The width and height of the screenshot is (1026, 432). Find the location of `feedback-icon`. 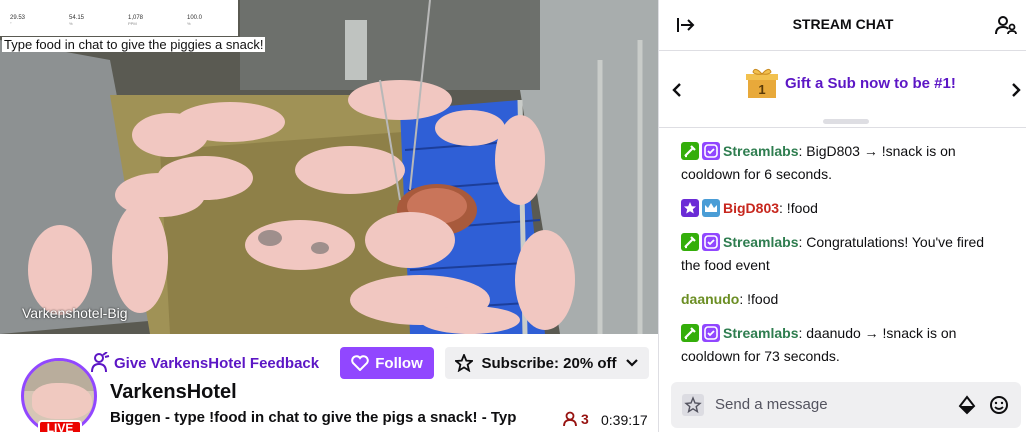

feedback-icon is located at coordinates (100, 362).